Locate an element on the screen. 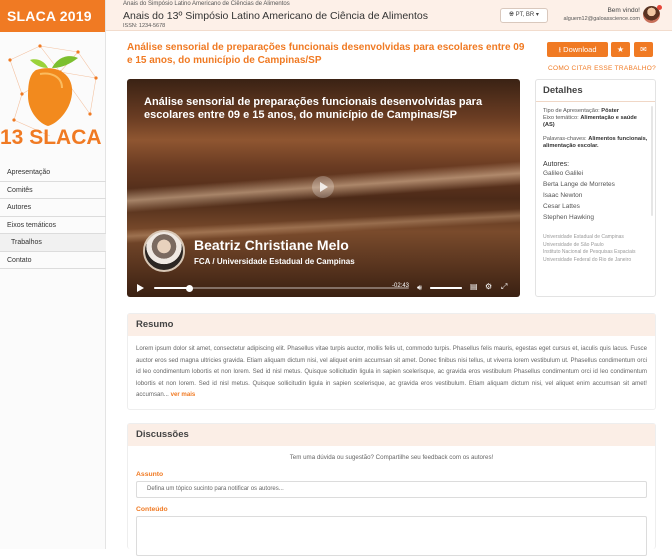  brand-title: SLACA 2019 is located at coordinates (52, 16).